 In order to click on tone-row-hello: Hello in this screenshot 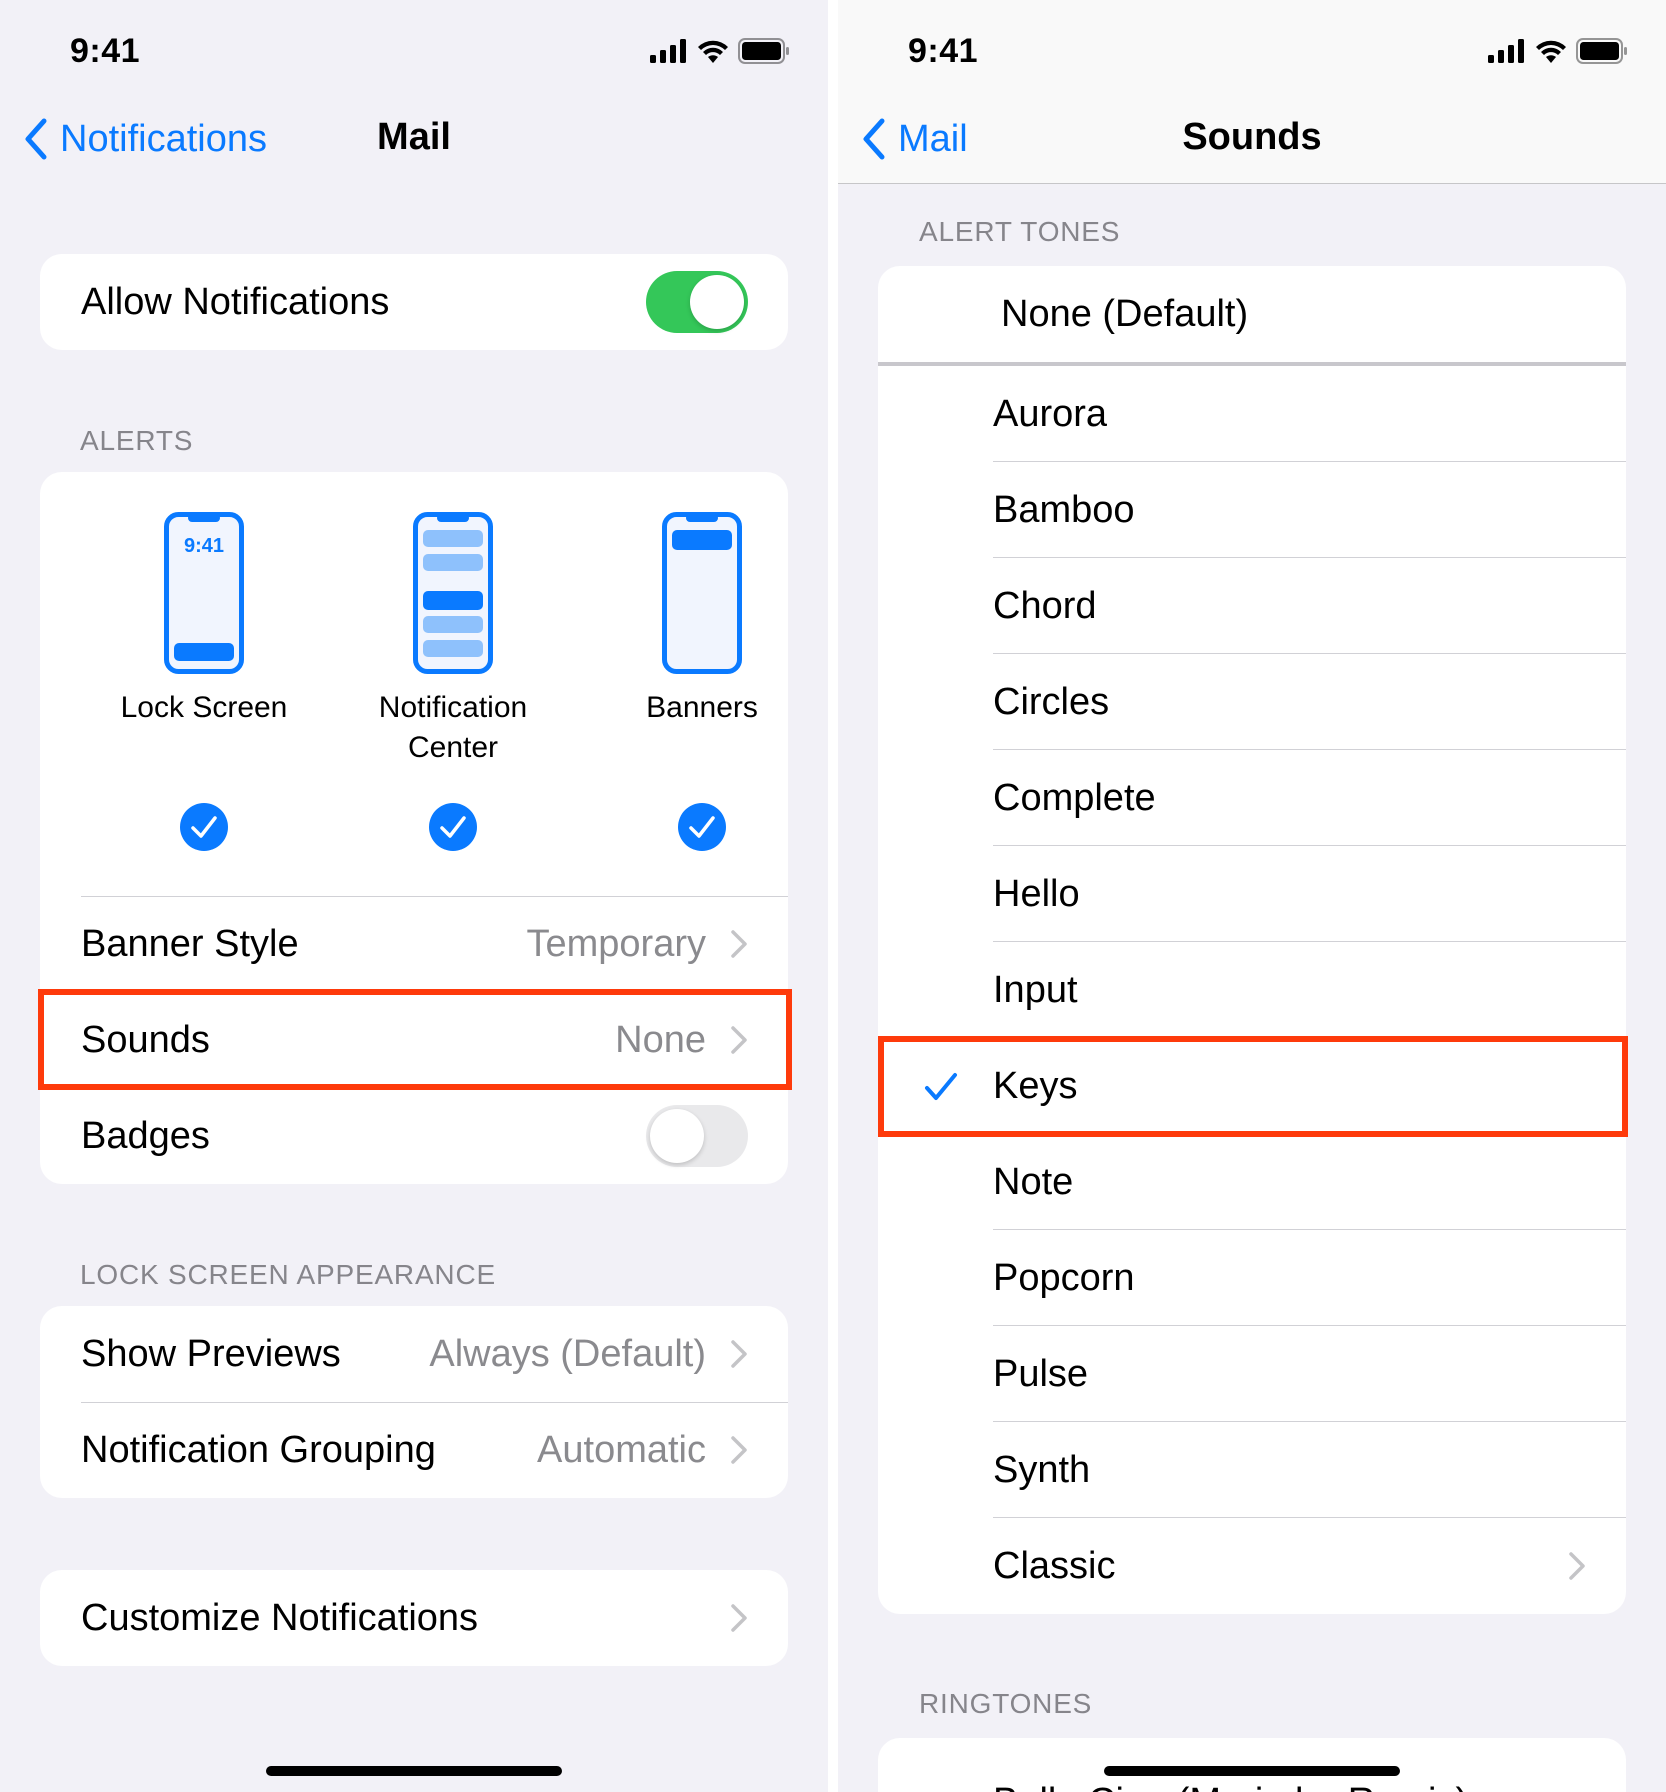, I will do `click(1252, 894)`.